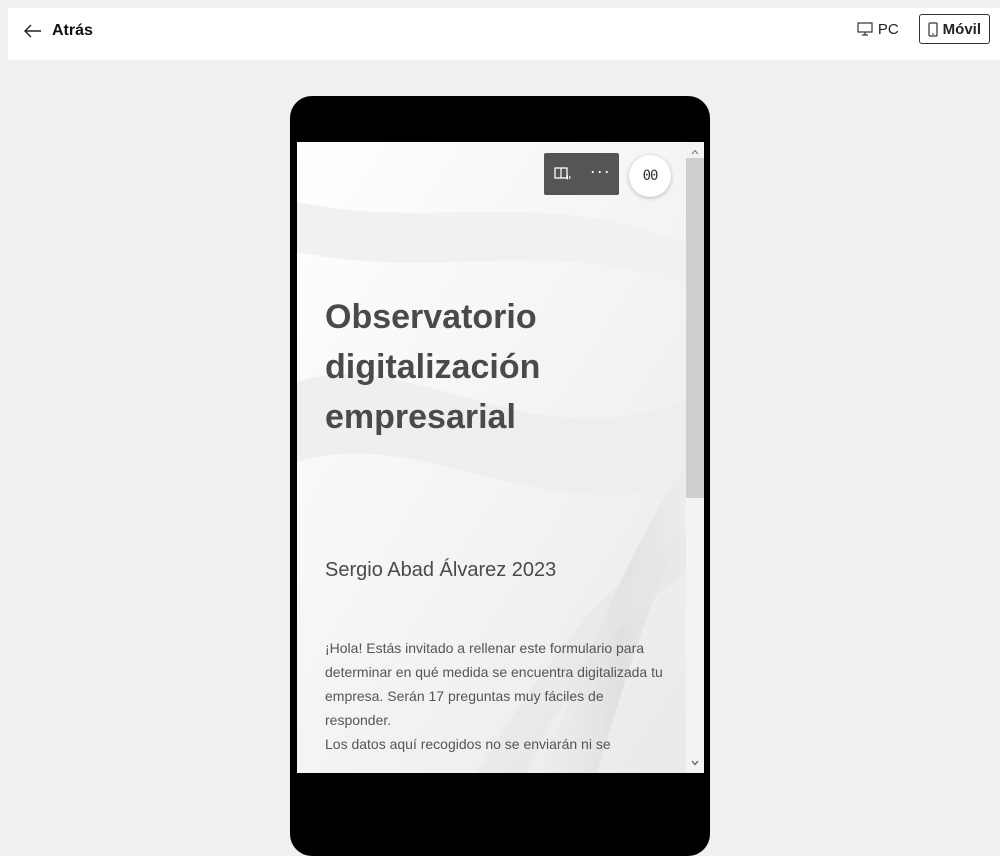 The width and height of the screenshot is (1000, 856). I want to click on form-author: Sergio Abad Álvarez 2023, so click(441, 570).